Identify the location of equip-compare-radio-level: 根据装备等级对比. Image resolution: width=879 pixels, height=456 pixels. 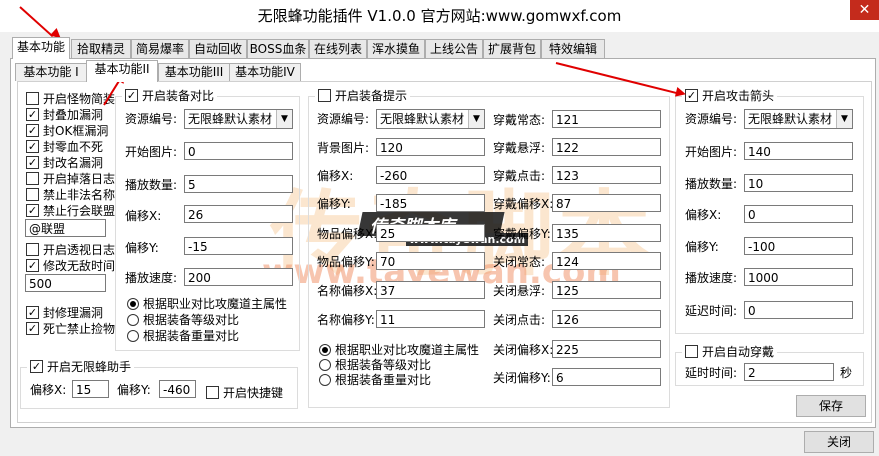
(183, 320).